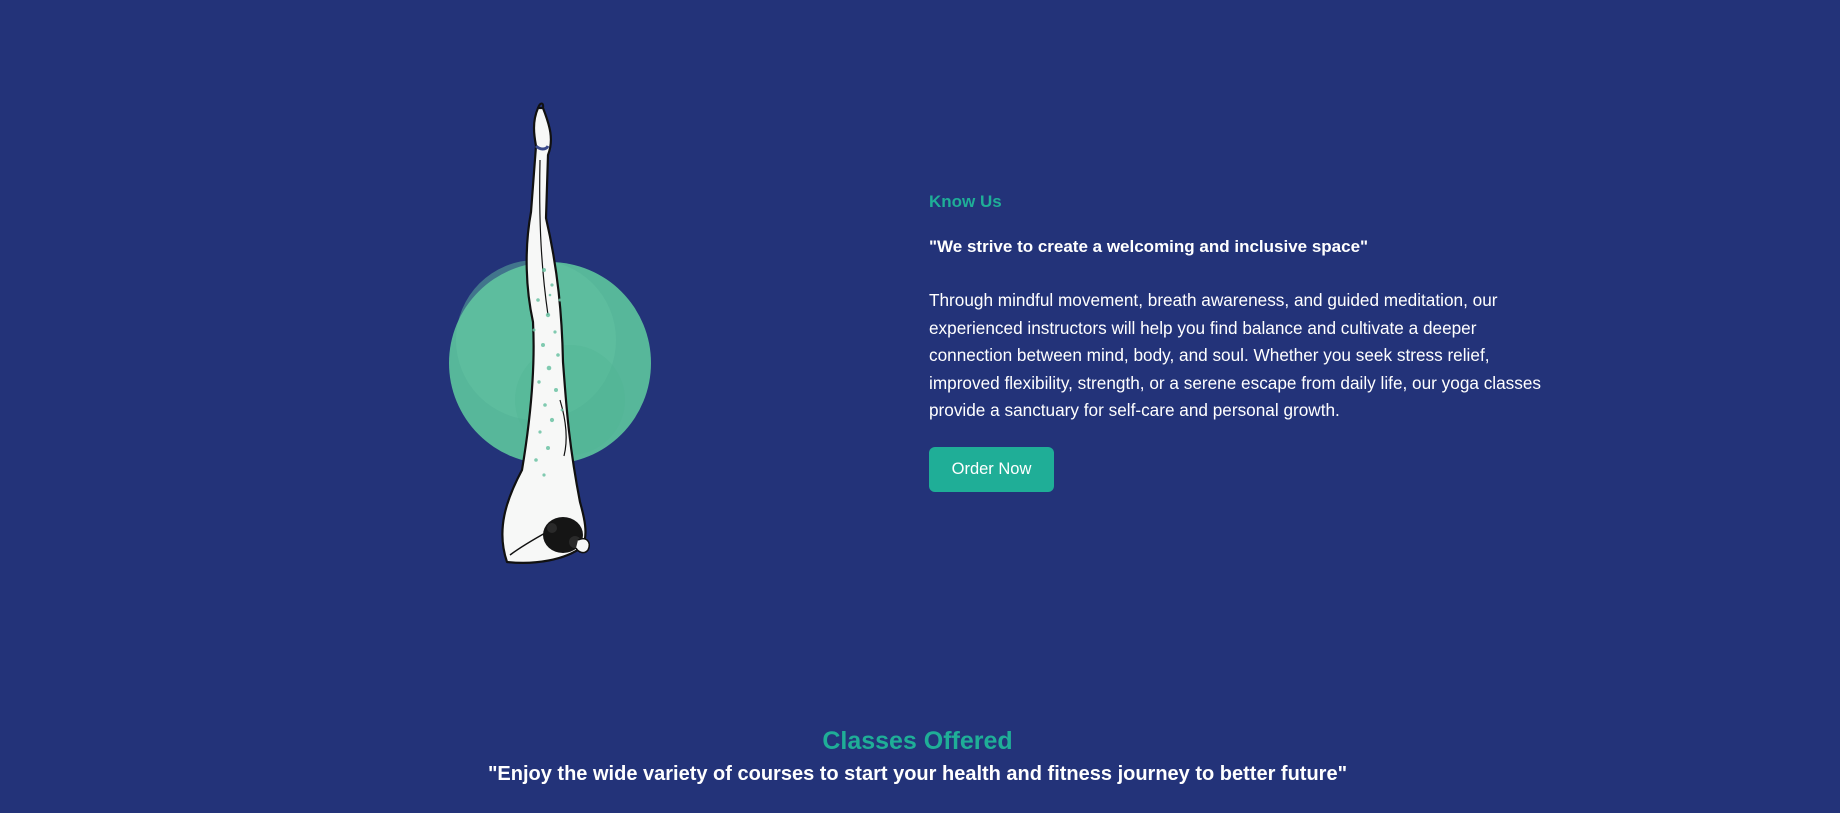 The height and width of the screenshot is (813, 1840). I want to click on yoga-figure-icon, so click(550, 333).